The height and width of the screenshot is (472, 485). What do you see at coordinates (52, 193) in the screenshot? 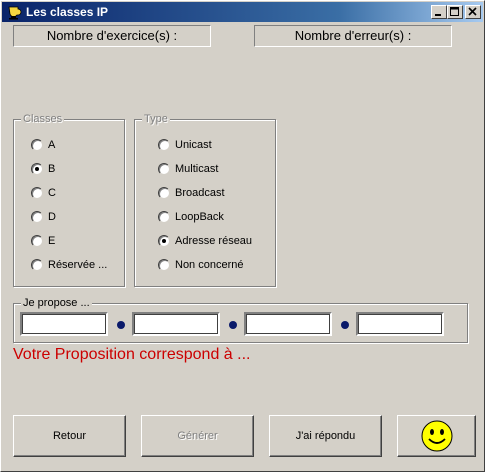
I see `radio-label: C` at bounding box center [52, 193].